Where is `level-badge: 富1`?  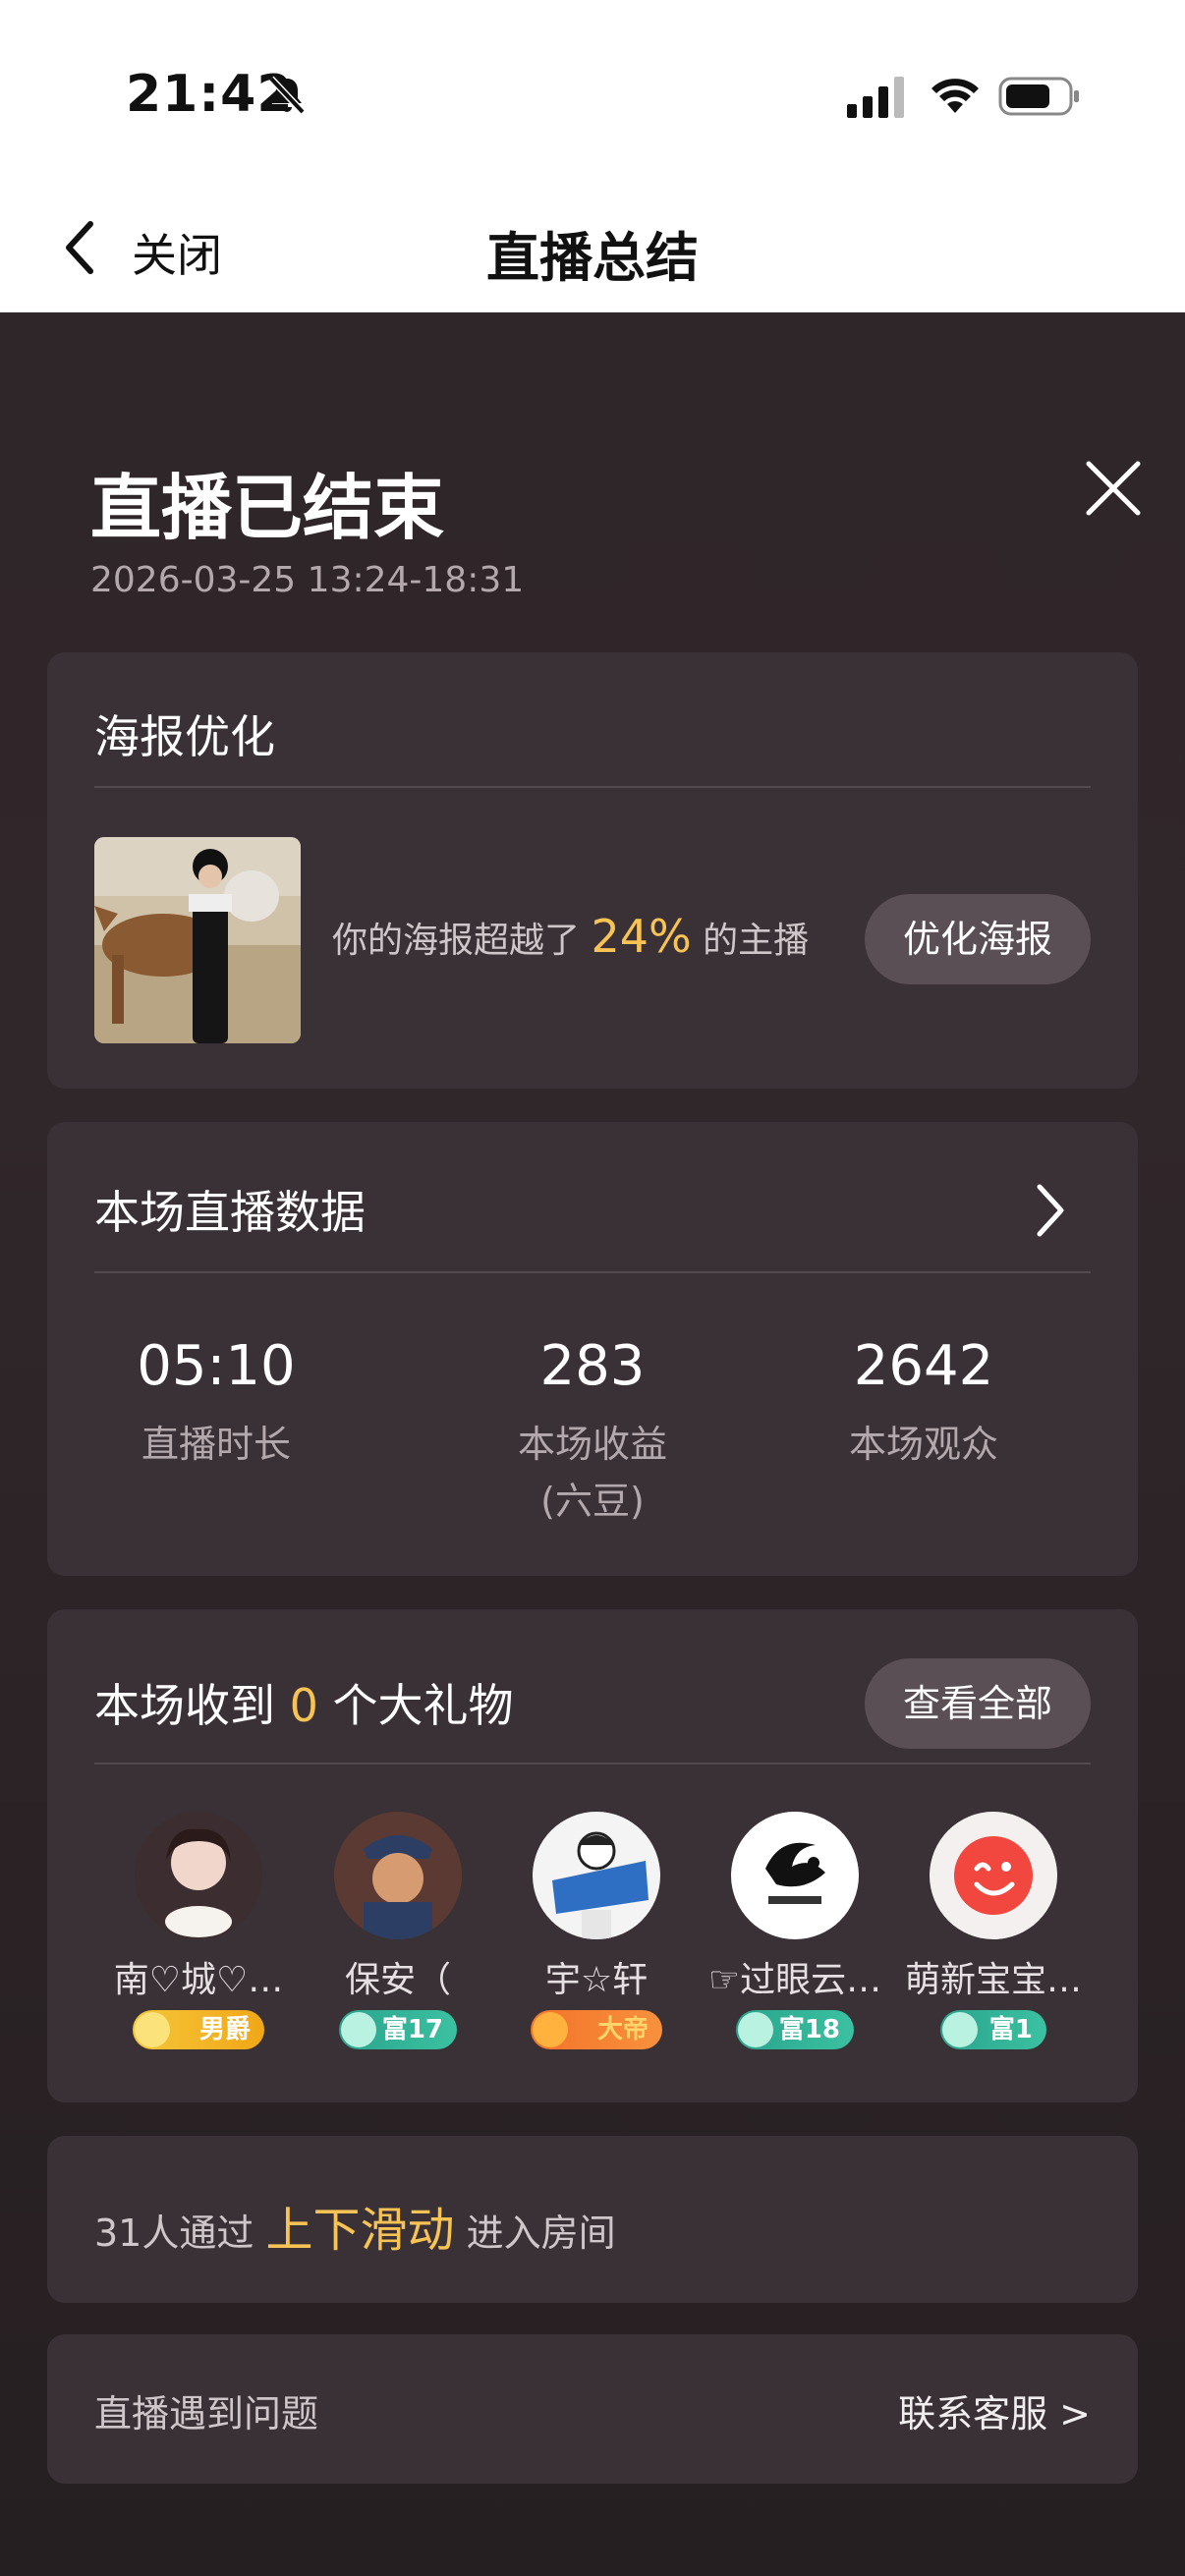
level-badge: 富1 is located at coordinates (993, 2029).